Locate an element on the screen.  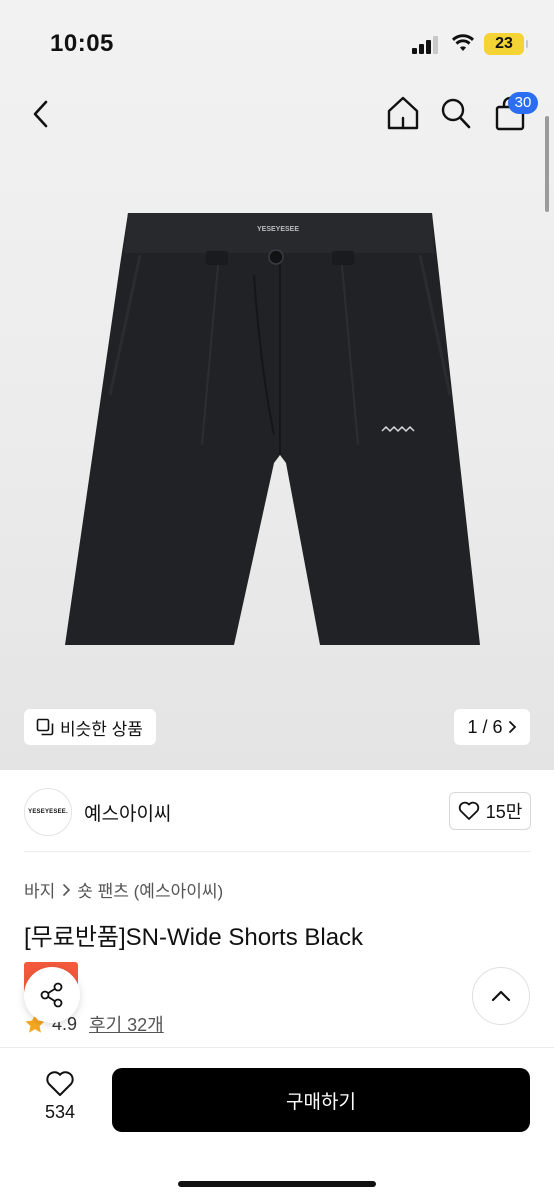
status-time: 10:05 is located at coordinates (82, 43).